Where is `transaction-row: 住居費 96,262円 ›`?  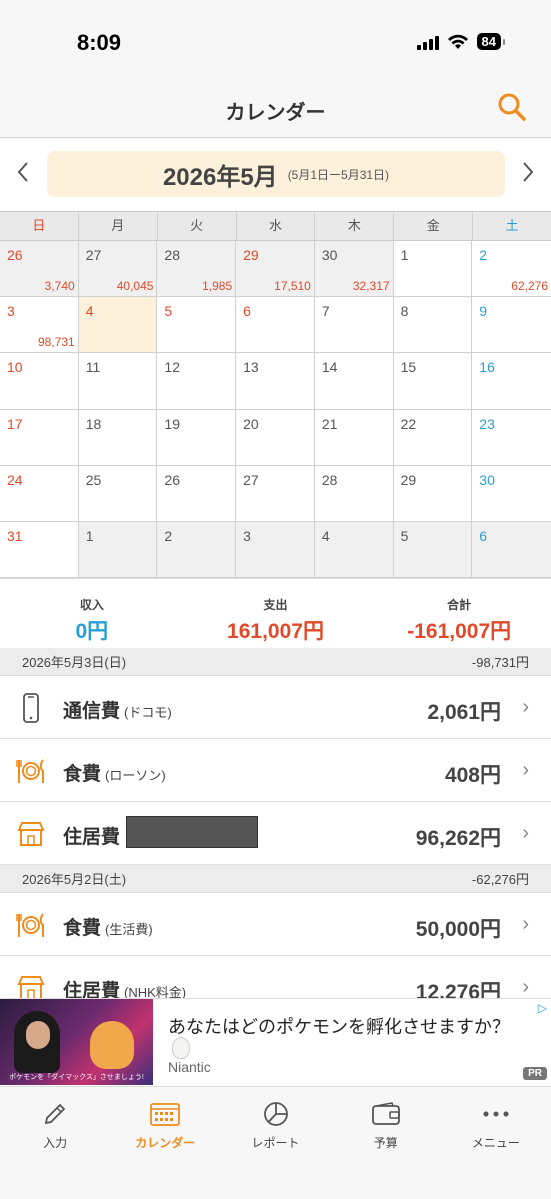 transaction-row: 住居費 96,262円 › is located at coordinates (275, 833).